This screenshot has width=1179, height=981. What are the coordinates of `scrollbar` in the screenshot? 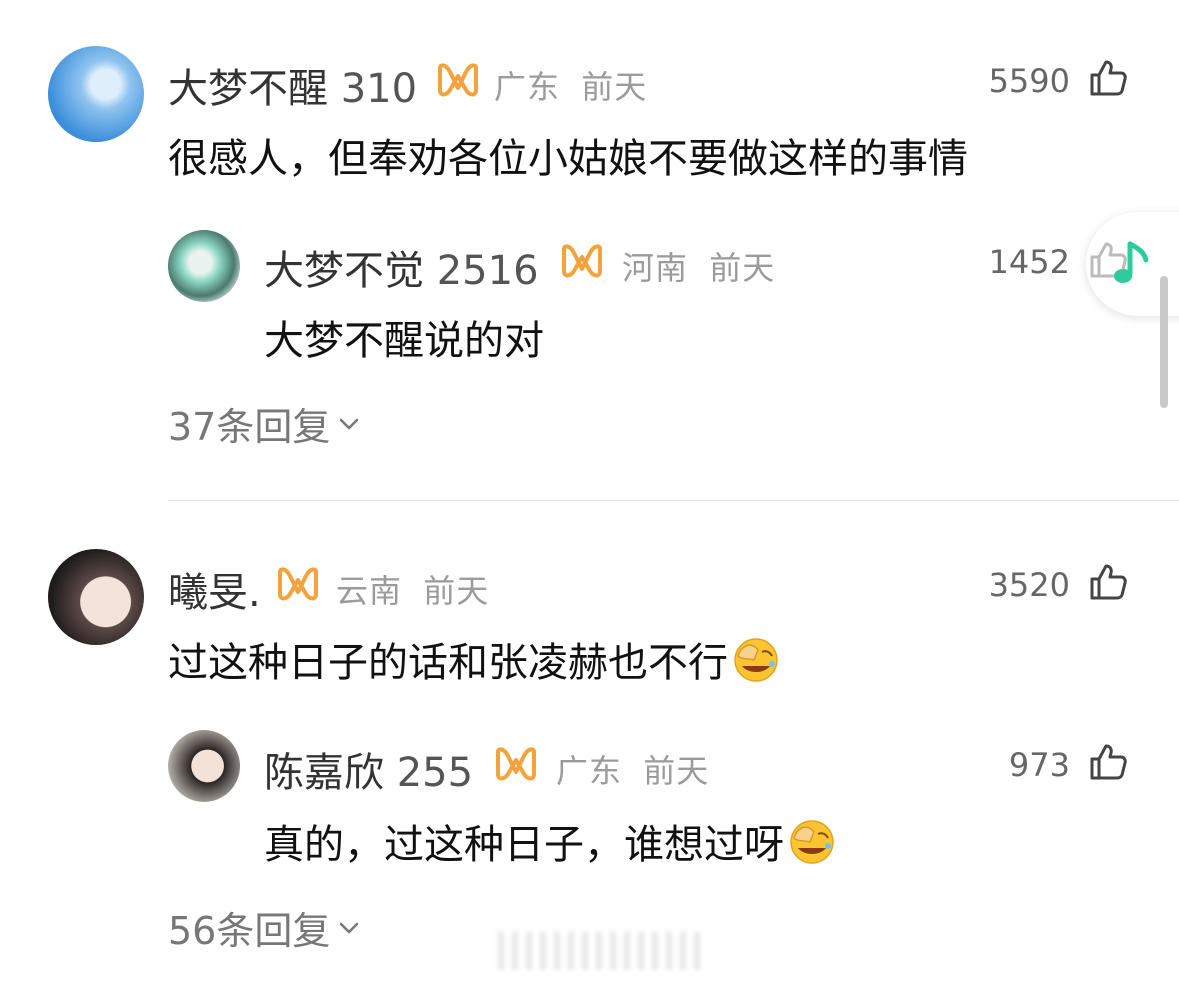 It's located at (1164, 342).